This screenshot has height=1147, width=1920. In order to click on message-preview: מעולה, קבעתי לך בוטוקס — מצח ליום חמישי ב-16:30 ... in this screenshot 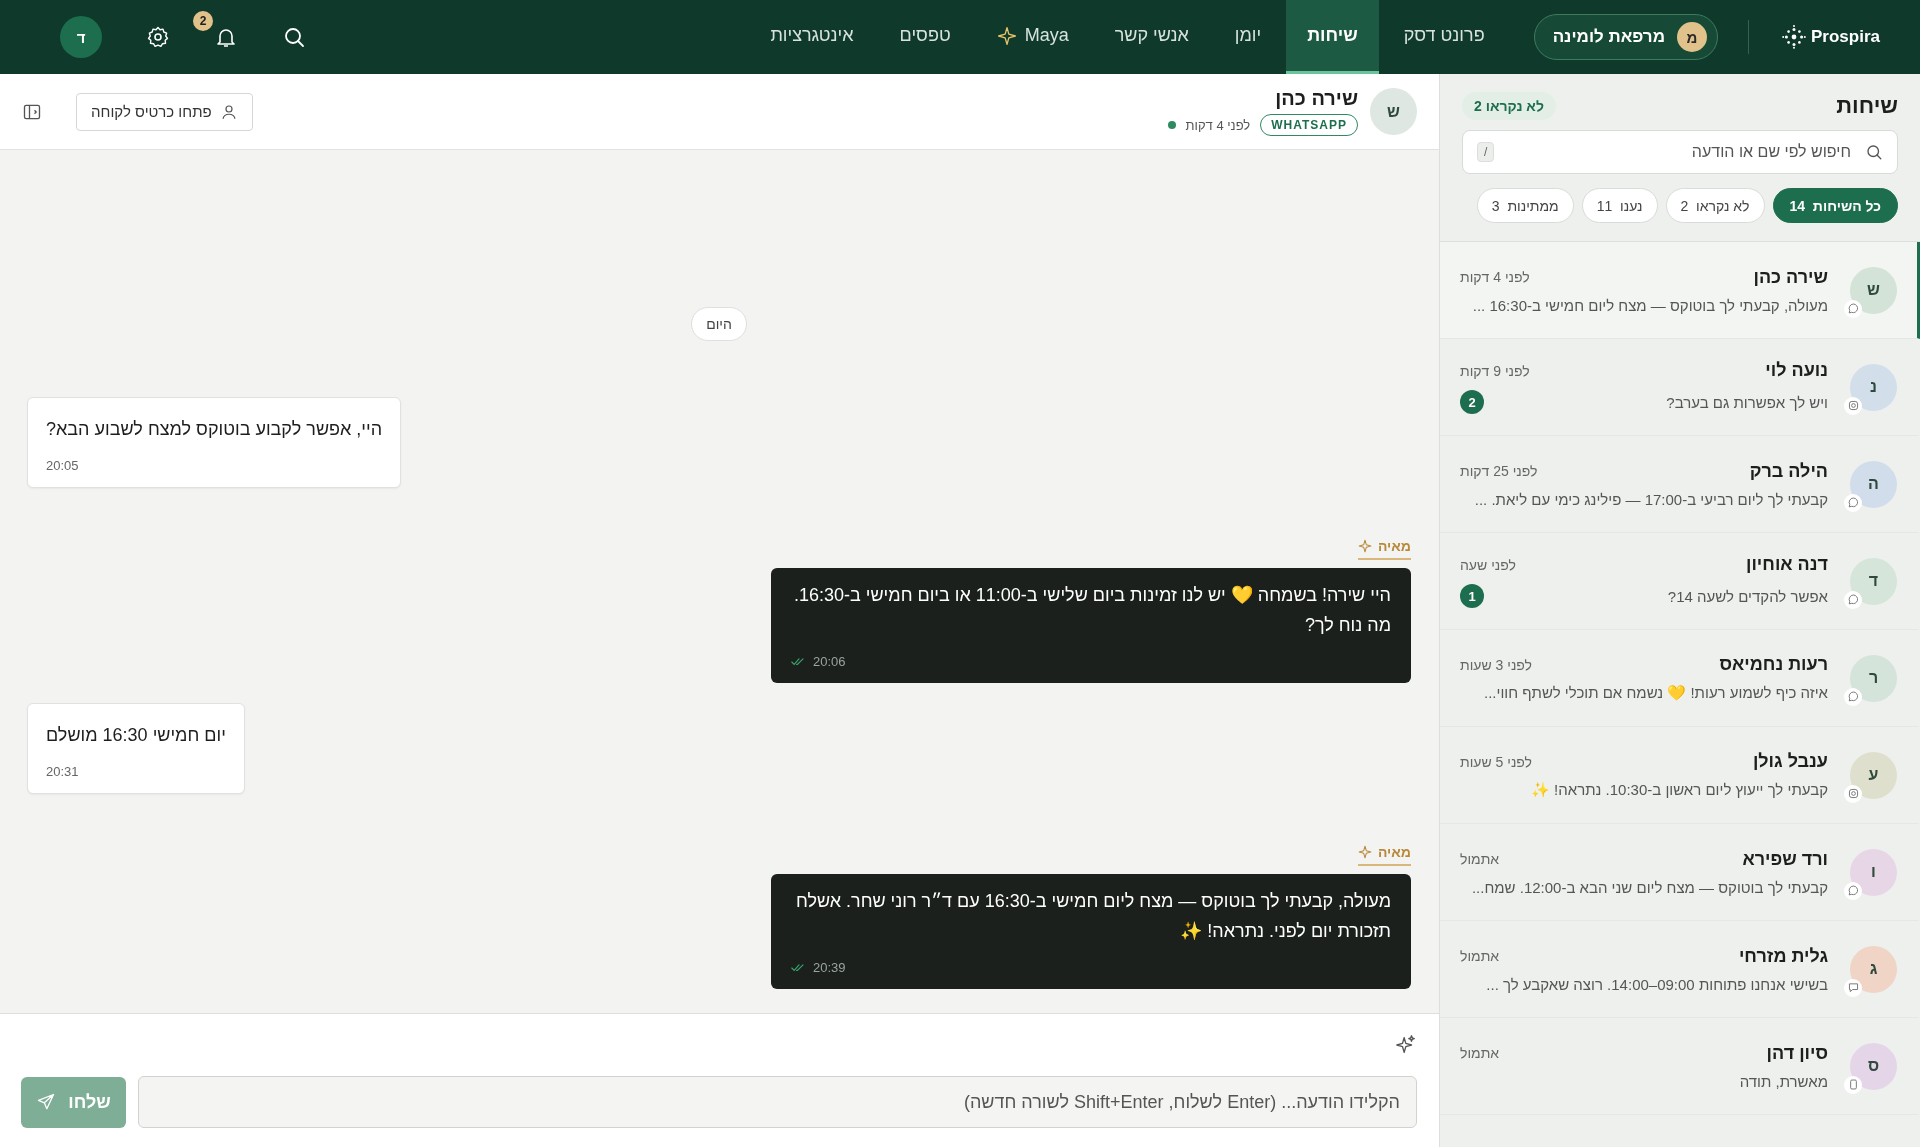, I will do `click(1650, 305)`.